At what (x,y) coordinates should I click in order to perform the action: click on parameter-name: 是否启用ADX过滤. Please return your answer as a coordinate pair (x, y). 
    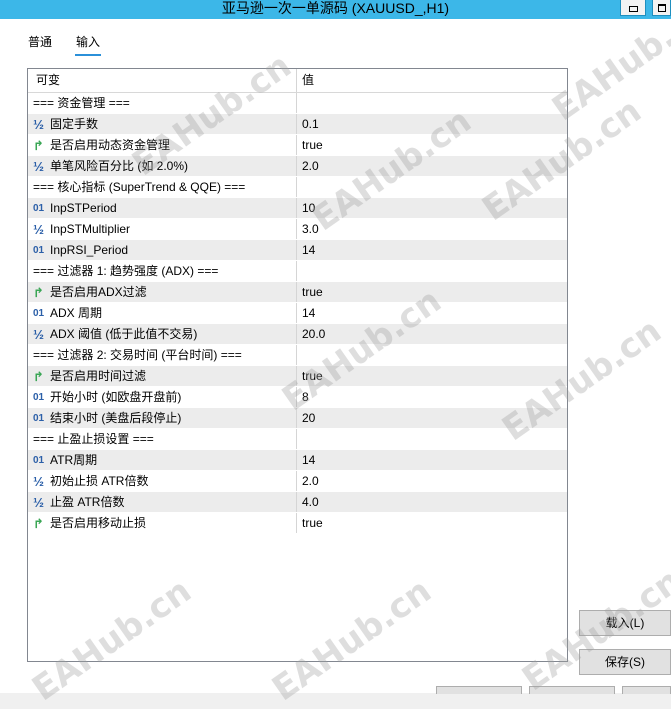
    Looking at the image, I should click on (98, 292).